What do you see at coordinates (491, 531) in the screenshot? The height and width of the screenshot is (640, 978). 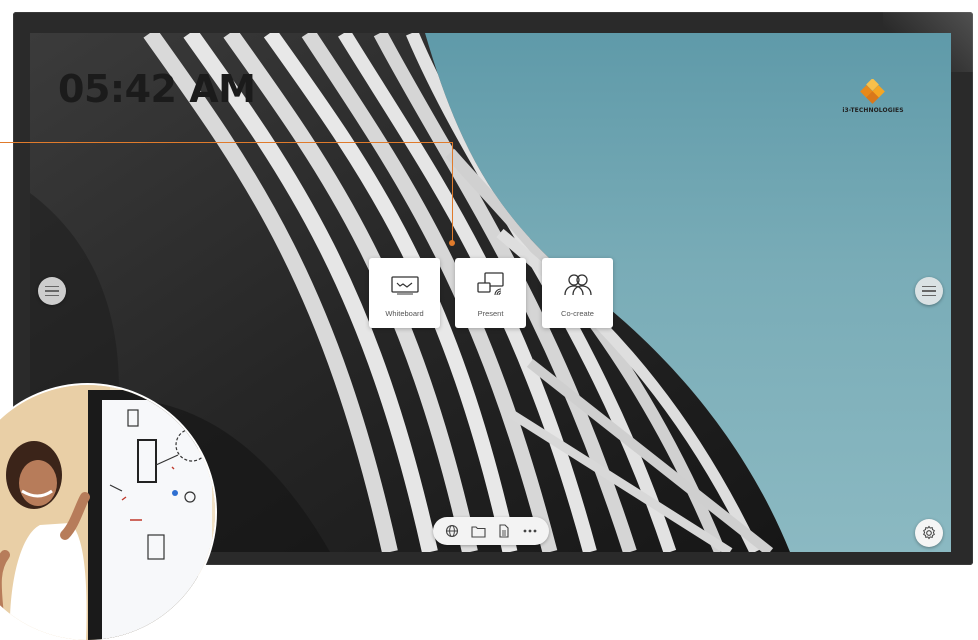 I see `bottom-dock` at bounding box center [491, 531].